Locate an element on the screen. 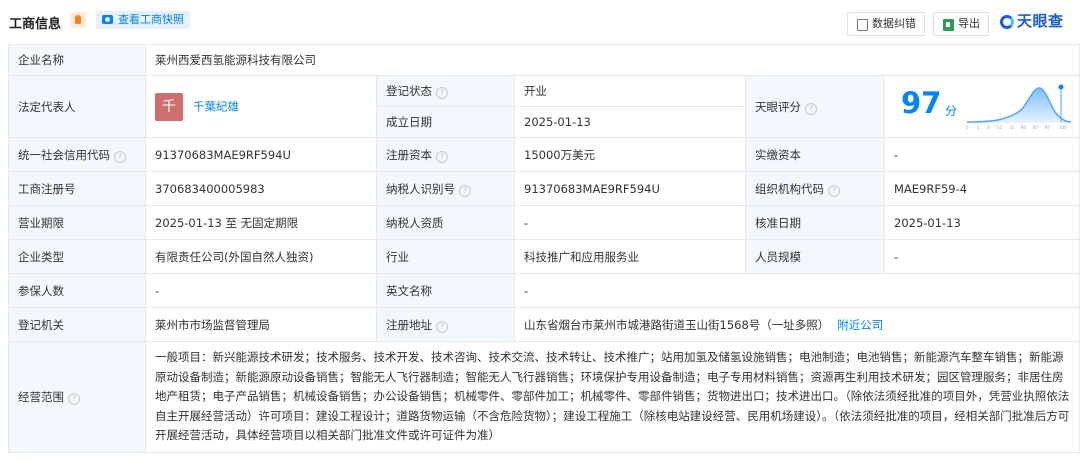 Image resolution: width=1080 pixels, height=468 pixels. found-date: 2025-01-13 is located at coordinates (630, 122).